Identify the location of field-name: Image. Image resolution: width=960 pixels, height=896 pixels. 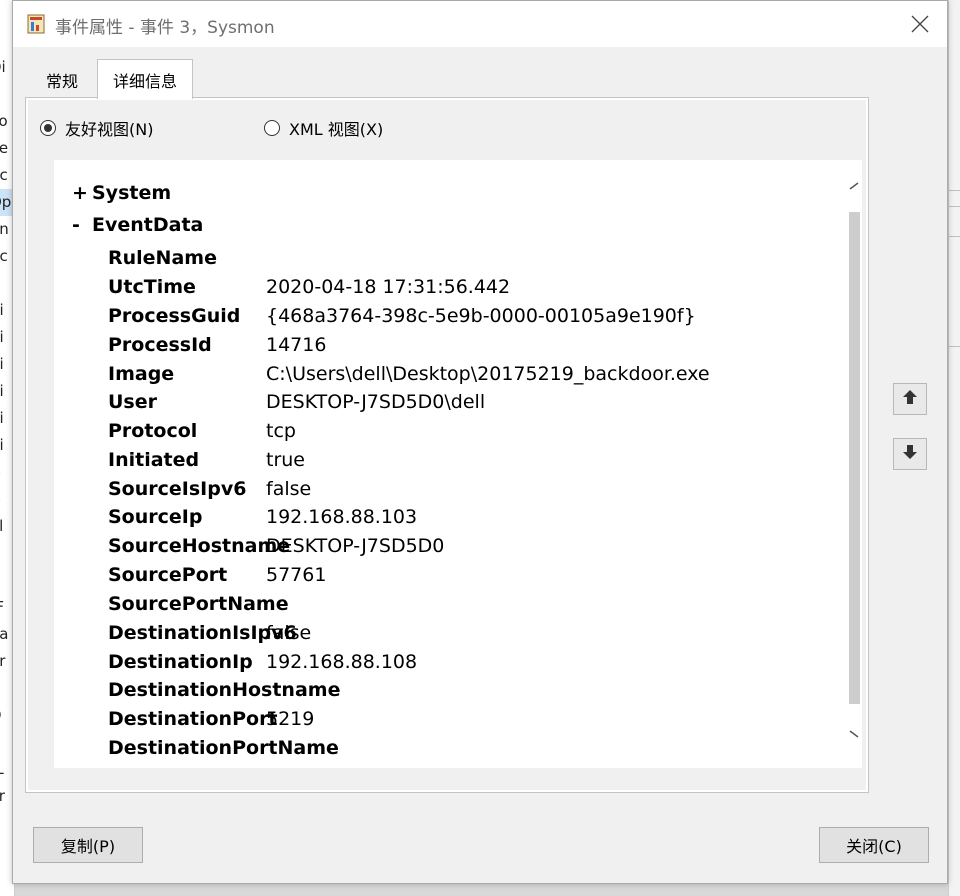
(141, 374).